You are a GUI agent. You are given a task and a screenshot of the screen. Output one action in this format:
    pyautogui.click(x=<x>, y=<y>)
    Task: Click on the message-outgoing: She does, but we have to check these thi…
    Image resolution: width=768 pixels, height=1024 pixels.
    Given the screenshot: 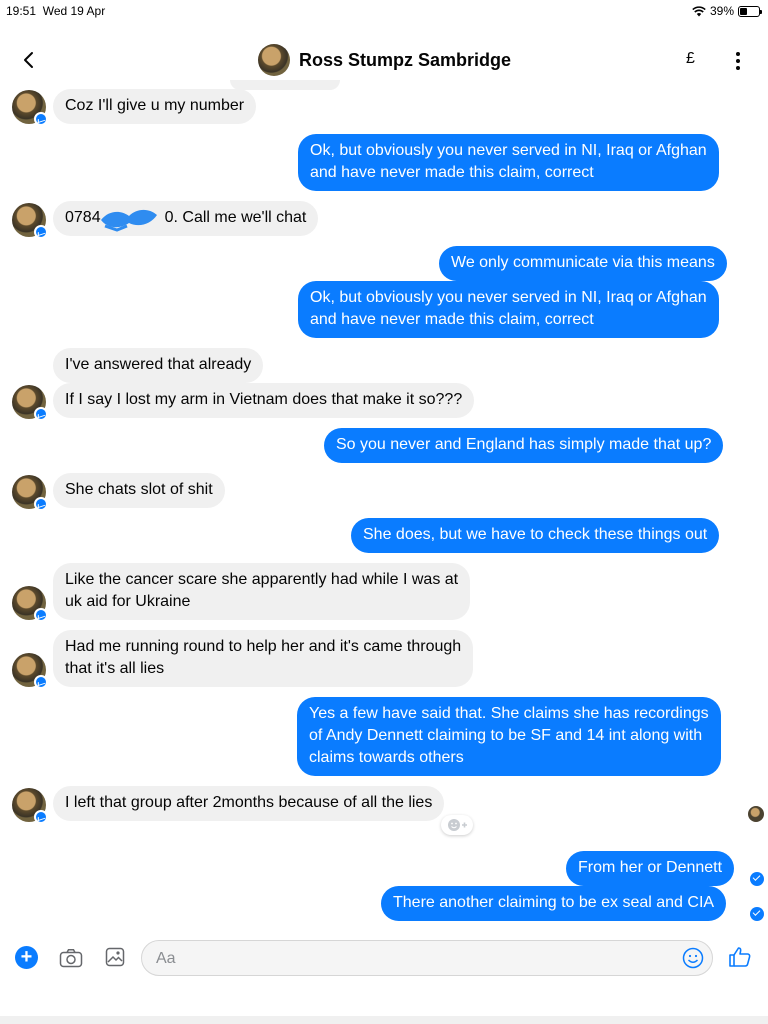 What is the action you would take?
    pyautogui.click(x=535, y=535)
    